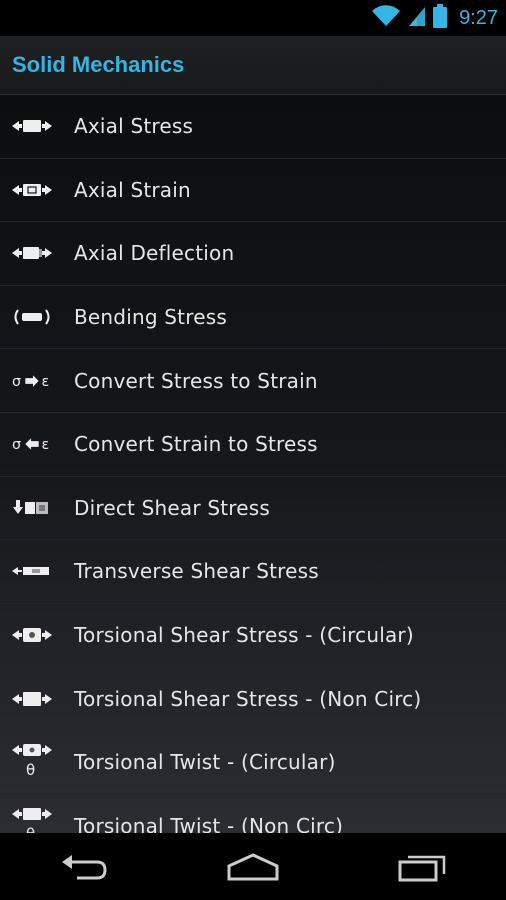  Describe the element at coordinates (32, 699) in the screenshot. I see `torsional-shear-noncirc-icon` at that location.